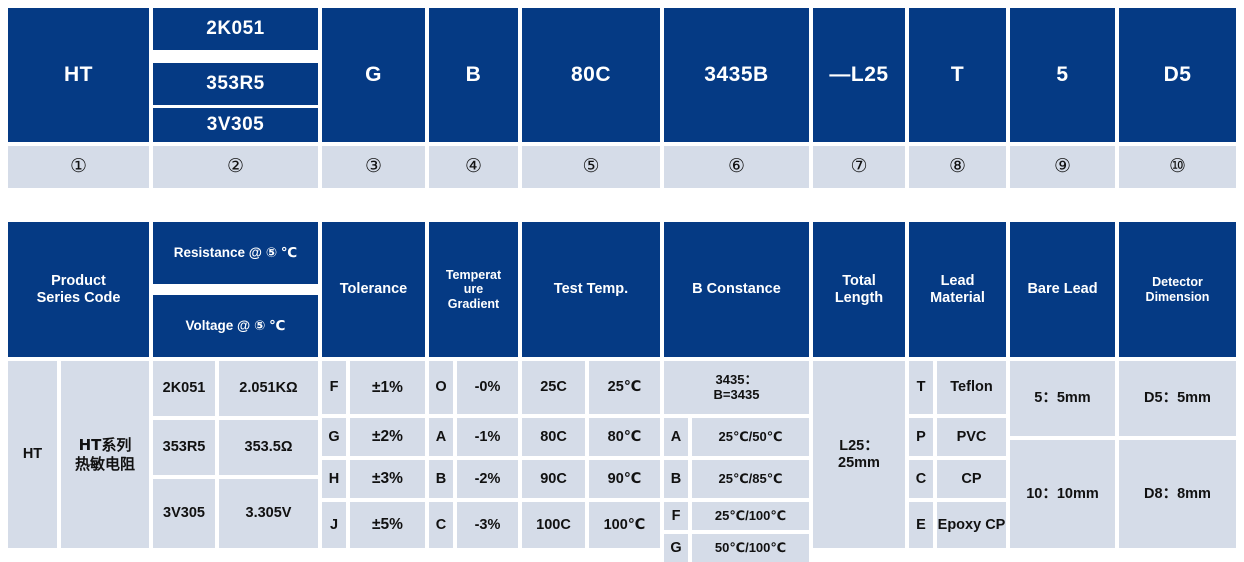 This screenshot has width=1244, height=562. What do you see at coordinates (487, 525) in the screenshot?
I see `legend-gradient-value-4: -3%` at bounding box center [487, 525].